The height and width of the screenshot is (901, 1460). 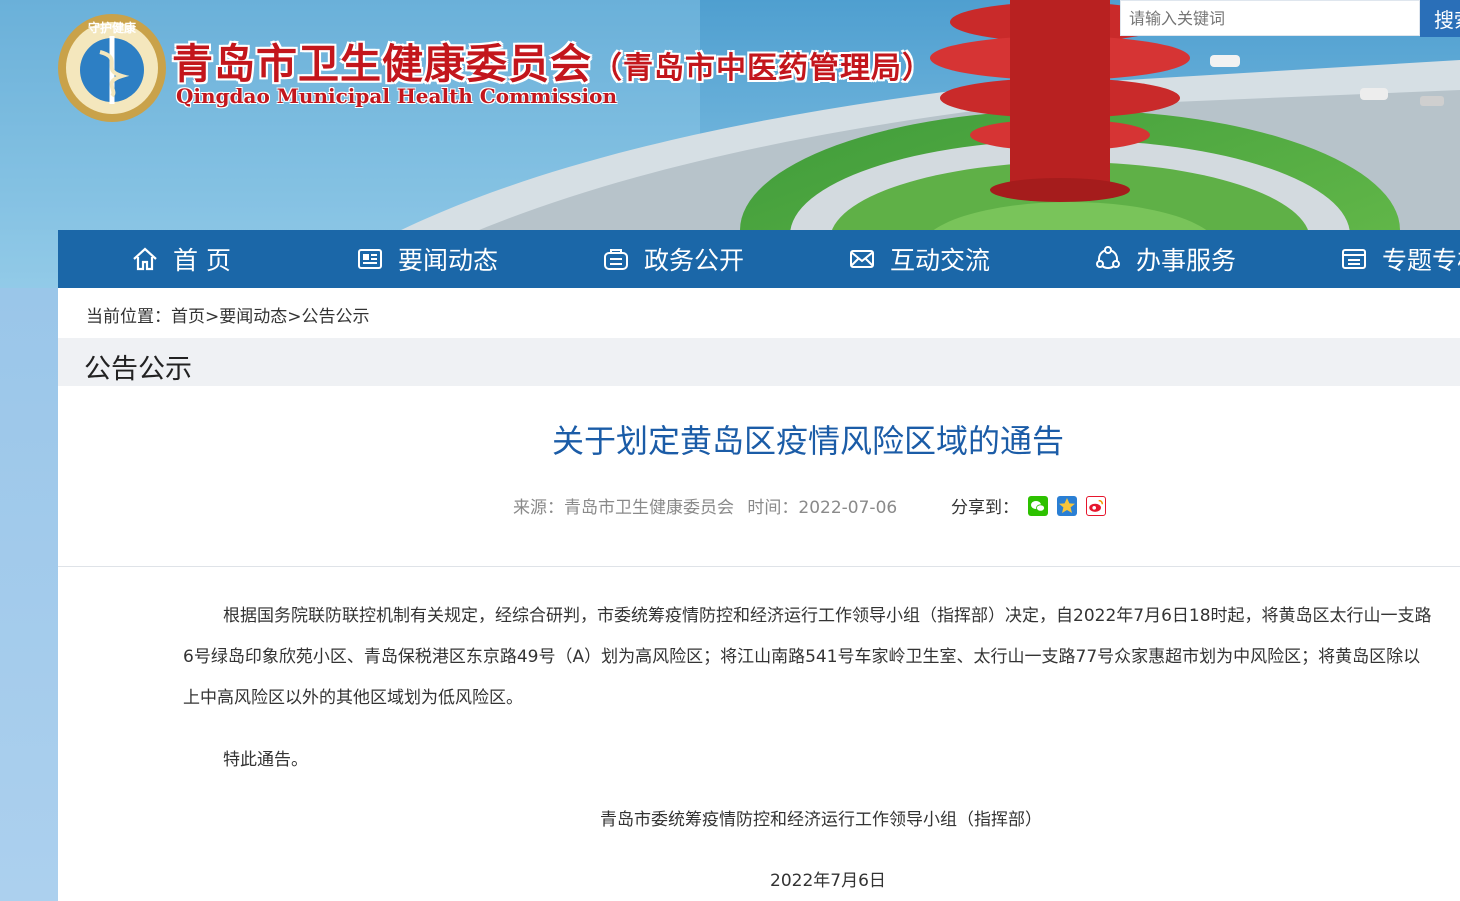 What do you see at coordinates (828, 881) in the screenshot?
I see `article-date: 2022年7月6日` at bounding box center [828, 881].